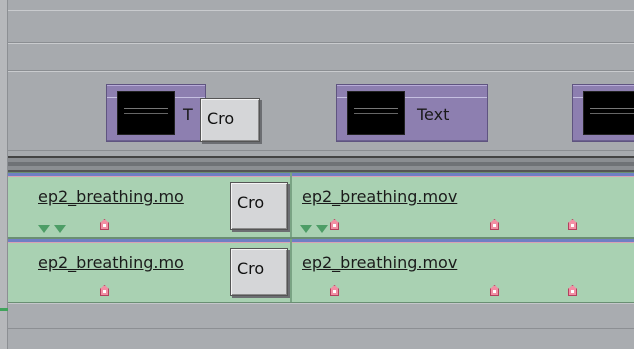 The width and height of the screenshot is (634, 349). What do you see at coordinates (4, 309) in the screenshot?
I see `playhead-indicator` at bounding box center [4, 309].